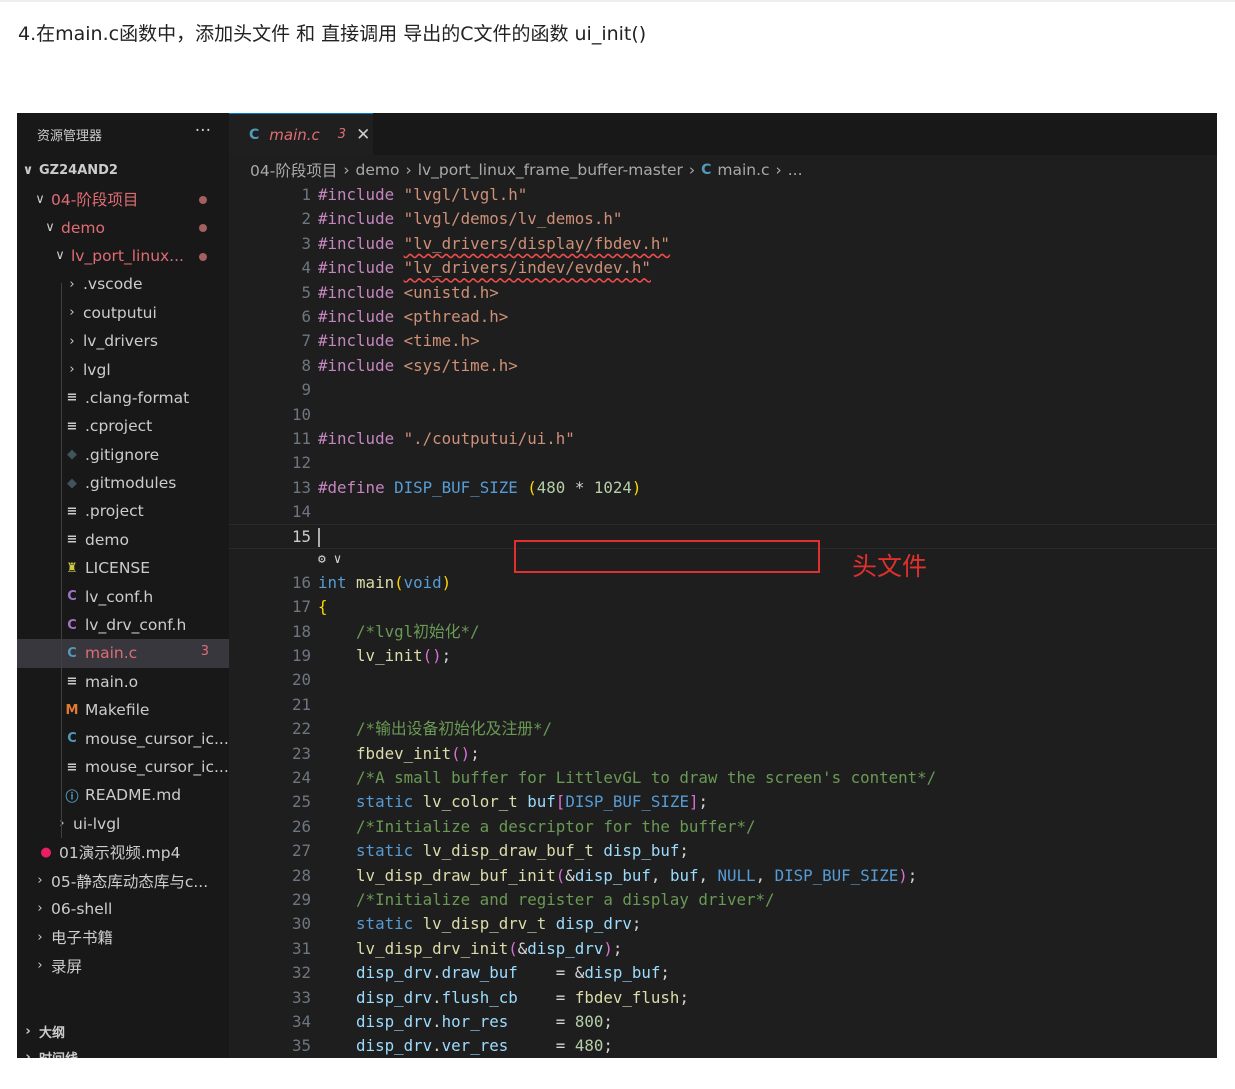 The height and width of the screenshot is (1089, 1235). Describe the element at coordinates (301, 997) in the screenshot. I see `line-number: 33` at that location.